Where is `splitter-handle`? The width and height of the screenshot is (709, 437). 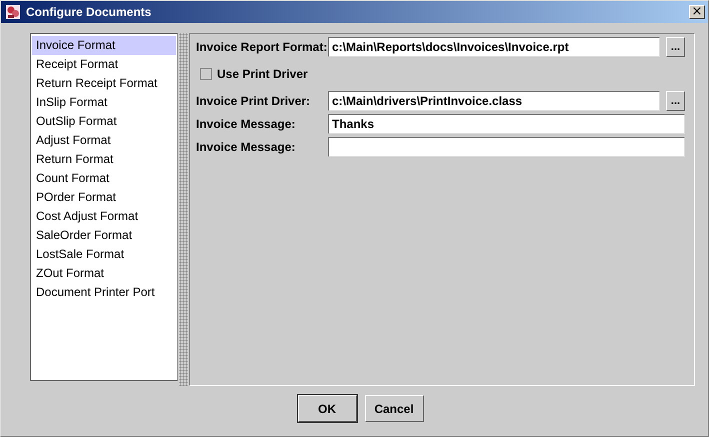
splitter-handle is located at coordinates (183, 209).